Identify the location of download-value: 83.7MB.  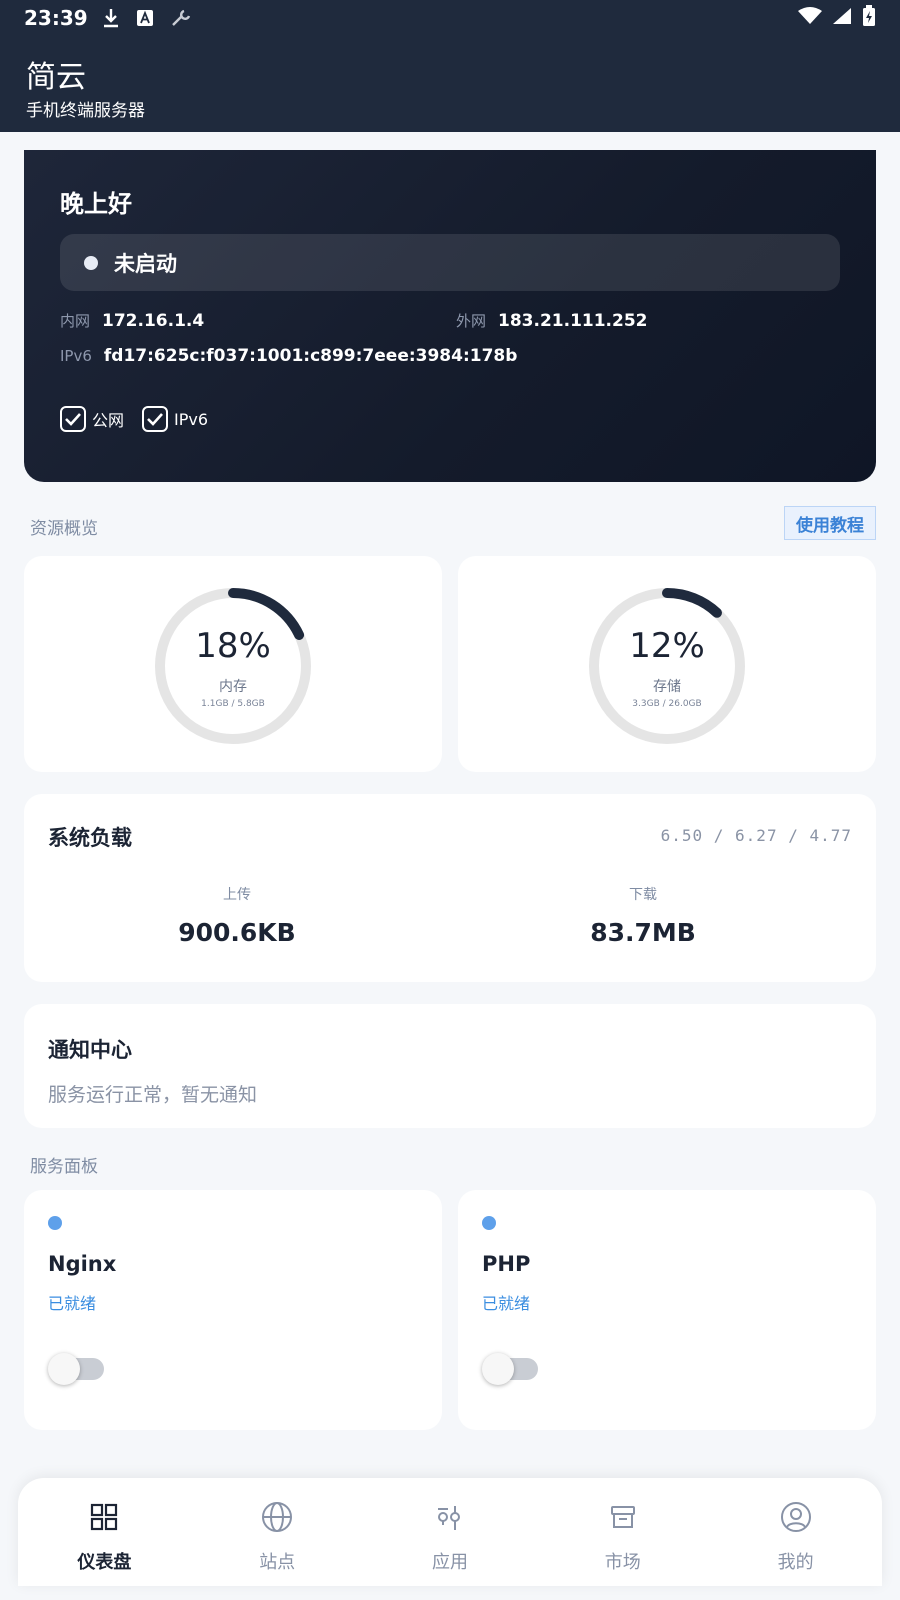
(643, 932).